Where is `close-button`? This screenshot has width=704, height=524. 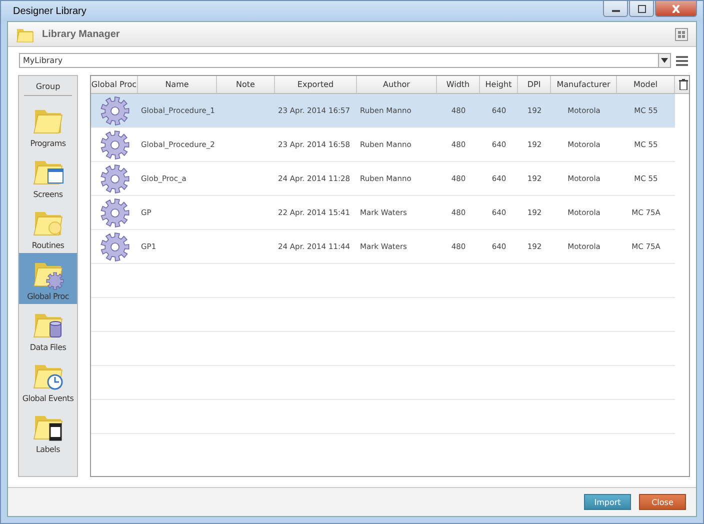
close-button is located at coordinates (676, 9).